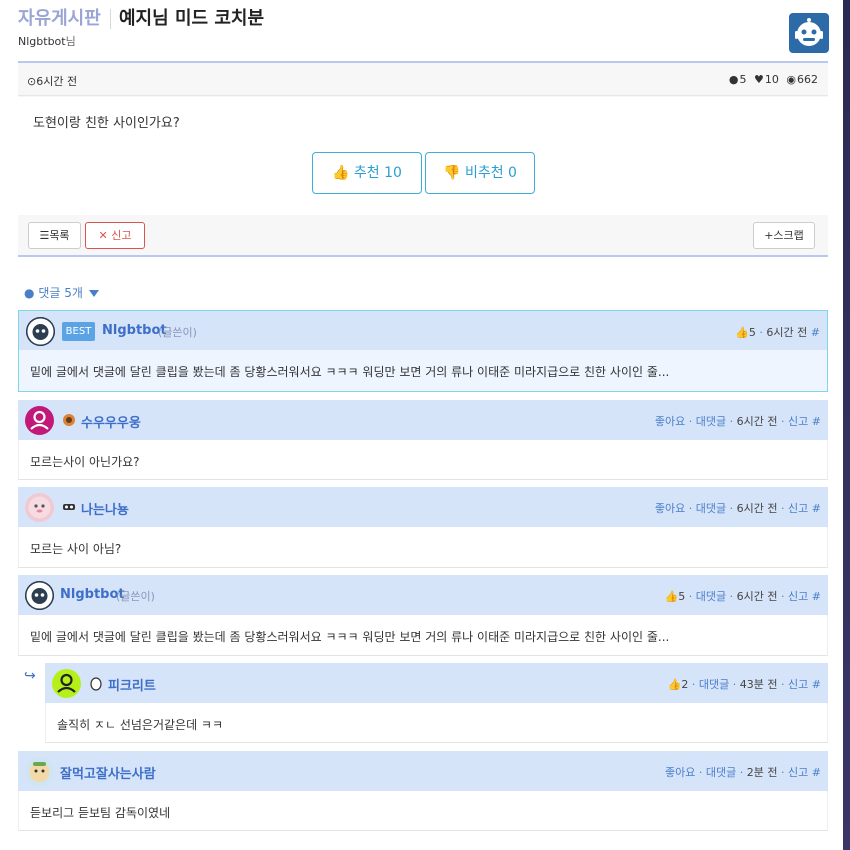 The height and width of the screenshot is (850, 850). What do you see at coordinates (111, 421) in the screenshot?
I see `comment-nickname: 수우우우웅` at bounding box center [111, 421].